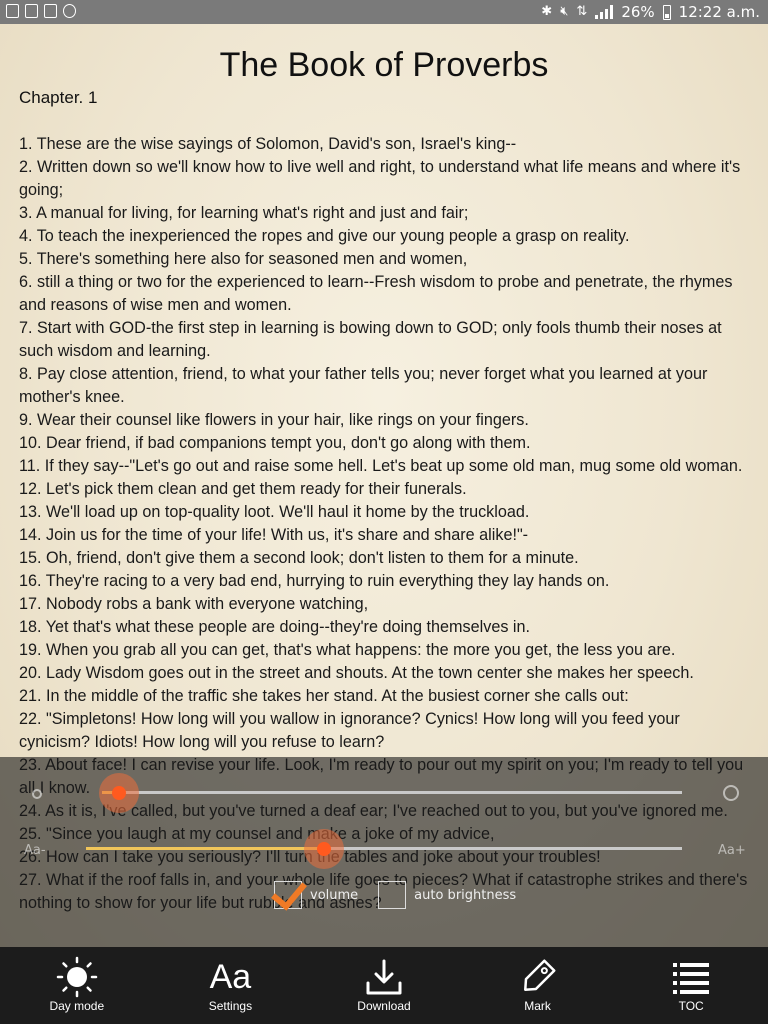 Image resolution: width=768 pixels, height=1024 pixels. I want to click on settings-label: Settings, so click(230, 1006).